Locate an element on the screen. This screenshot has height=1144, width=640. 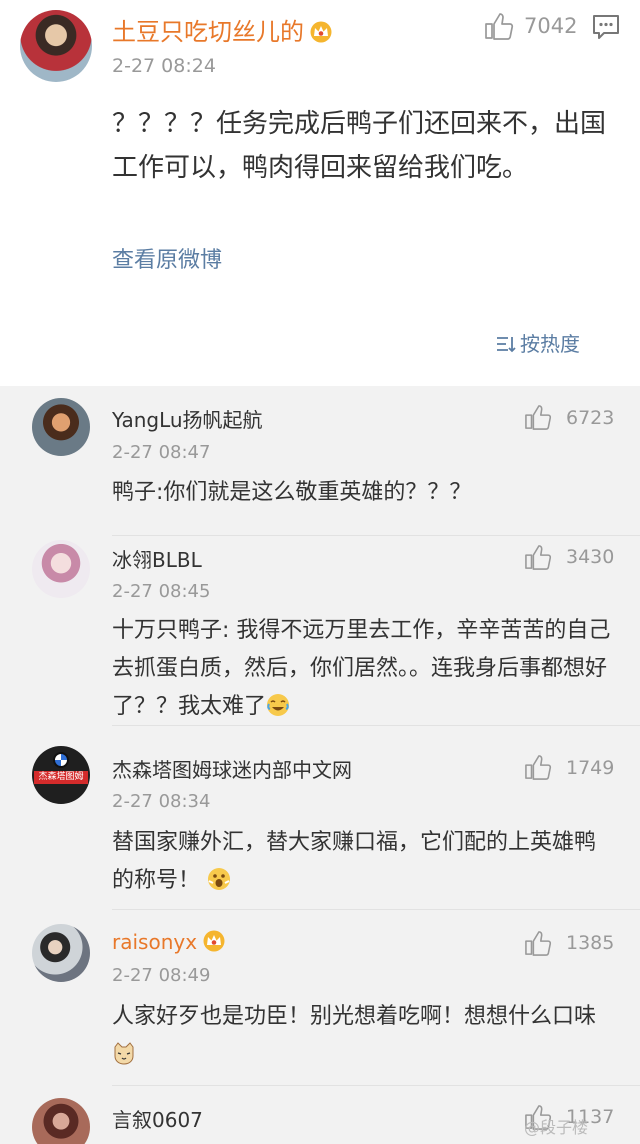
comment-timestamp: 2-27 08:34 is located at coordinates (161, 801).